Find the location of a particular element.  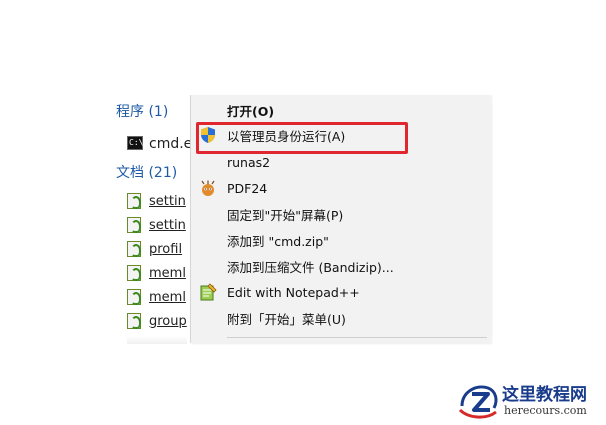

result-name: group is located at coordinates (168, 321).